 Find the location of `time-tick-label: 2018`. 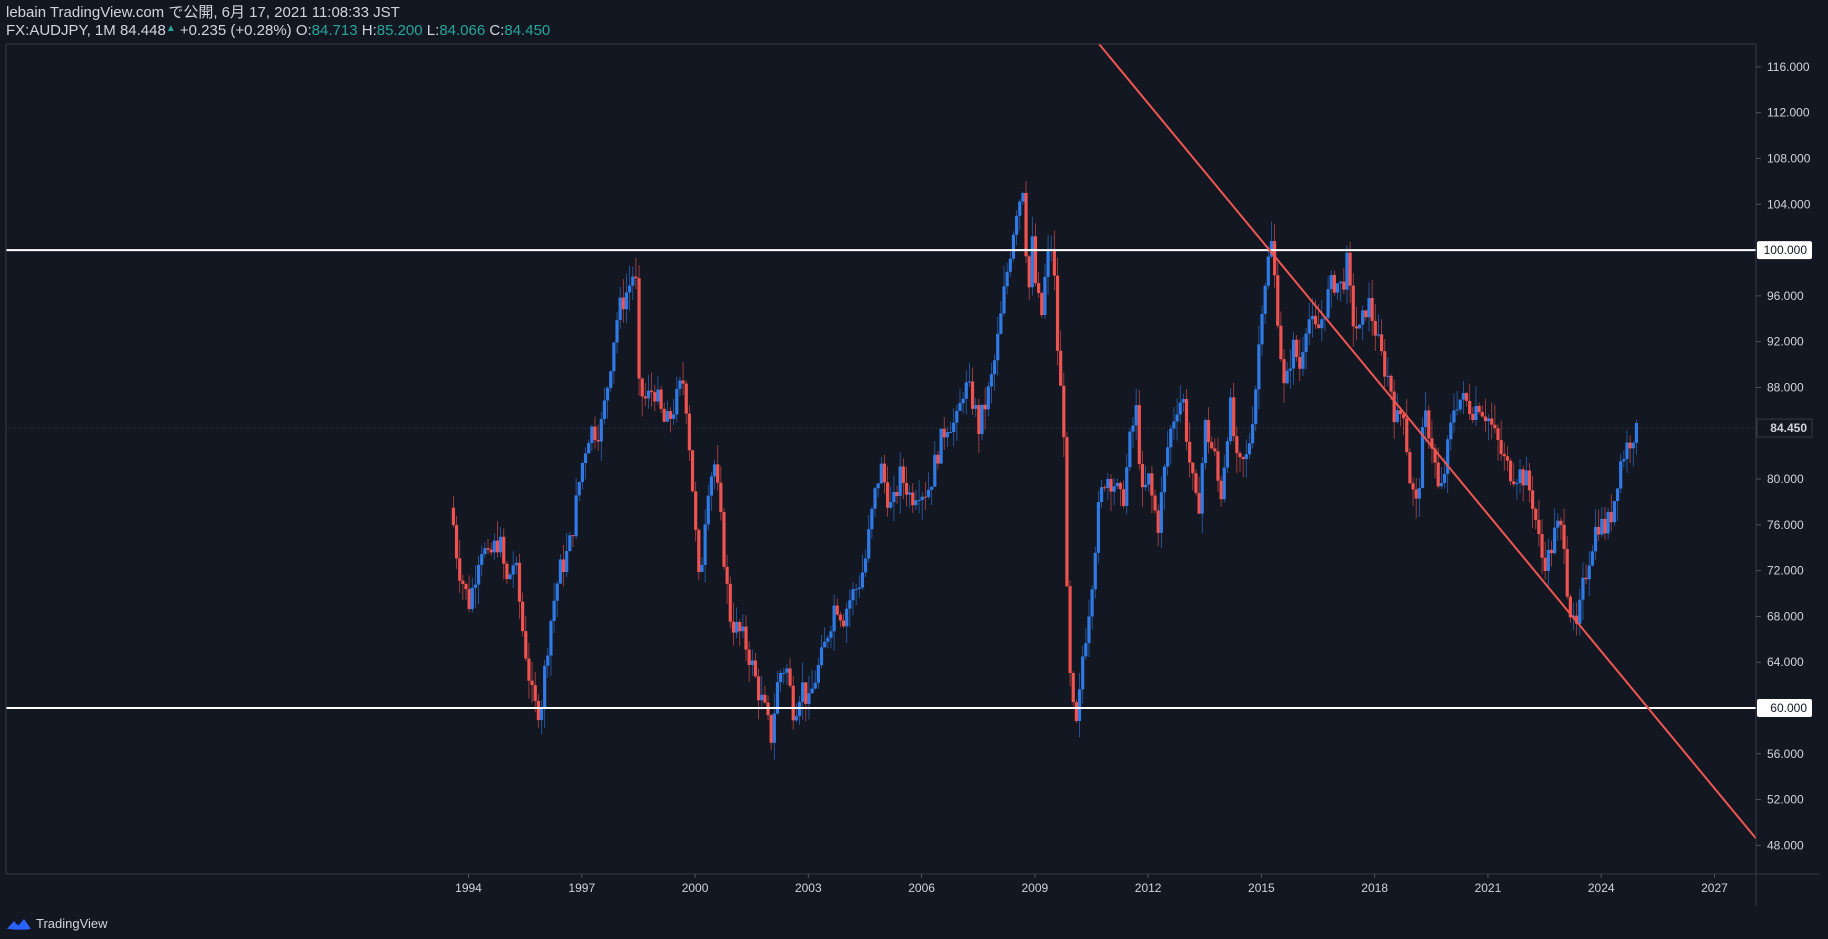

time-tick-label: 2018 is located at coordinates (1374, 888).